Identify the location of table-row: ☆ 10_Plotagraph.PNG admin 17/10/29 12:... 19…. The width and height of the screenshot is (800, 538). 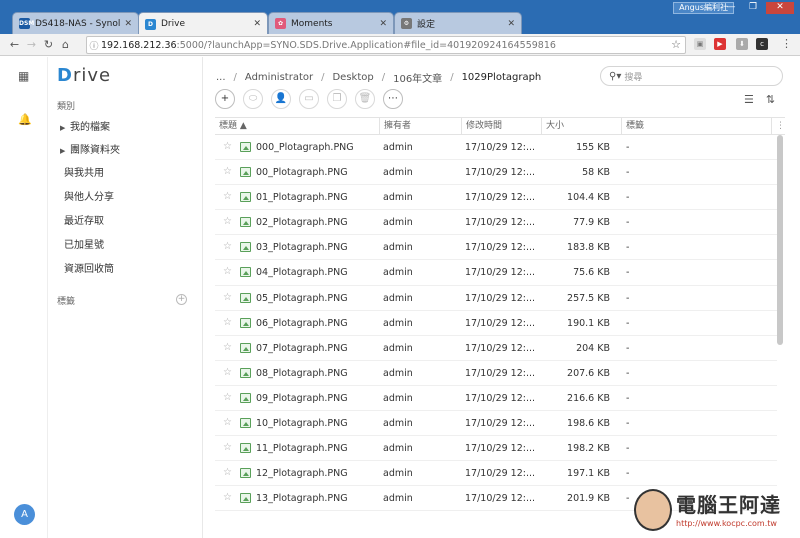
(496, 424).